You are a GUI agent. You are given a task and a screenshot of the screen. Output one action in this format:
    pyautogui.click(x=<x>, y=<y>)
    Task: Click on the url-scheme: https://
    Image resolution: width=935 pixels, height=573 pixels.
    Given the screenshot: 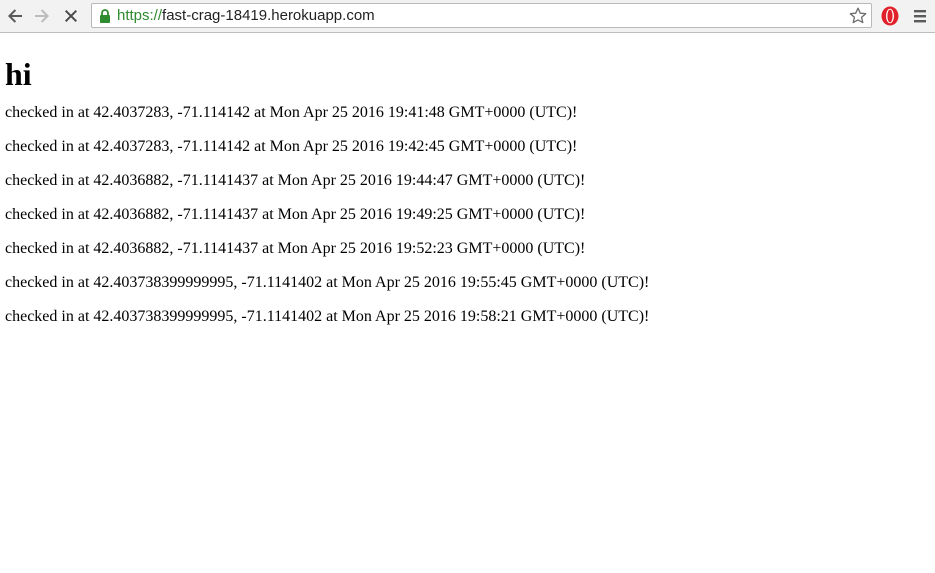 What is the action you would take?
    pyautogui.click(x=140, y=15)
    